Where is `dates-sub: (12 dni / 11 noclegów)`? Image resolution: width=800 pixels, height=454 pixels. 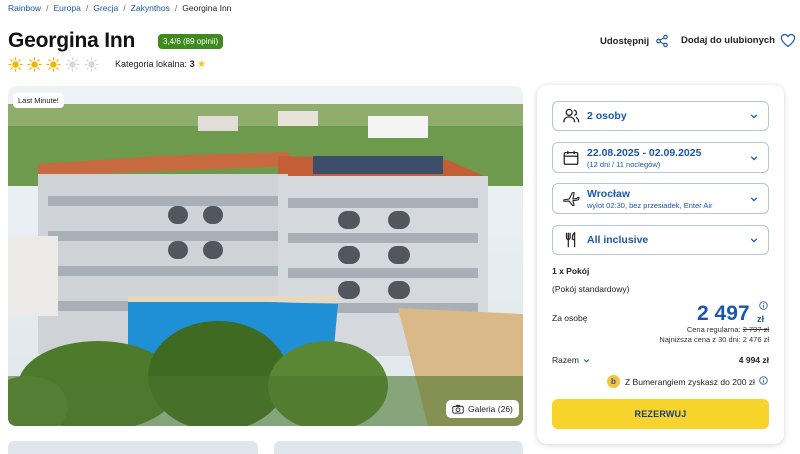
dates-sub: (12 dni / 11 noclegów) is located at coordinates (624, 164).